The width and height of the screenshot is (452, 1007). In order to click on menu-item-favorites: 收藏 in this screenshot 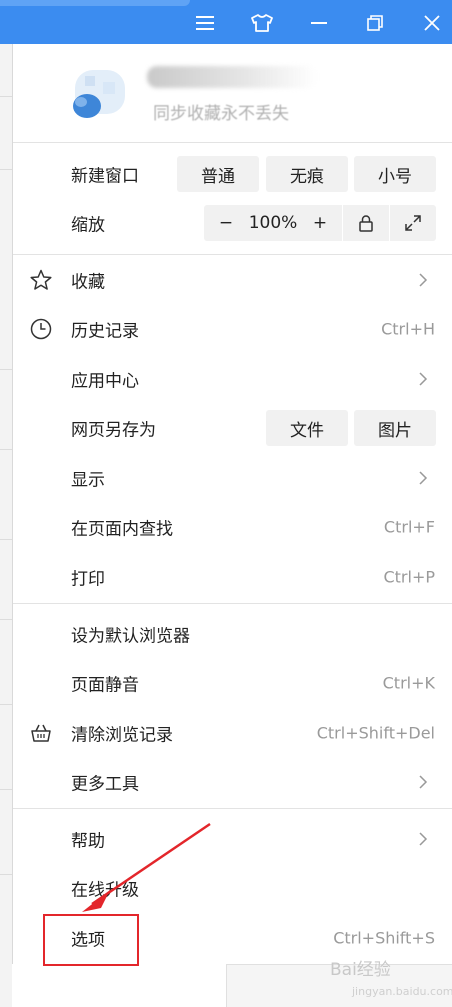, I will do `click(232, 280)`.